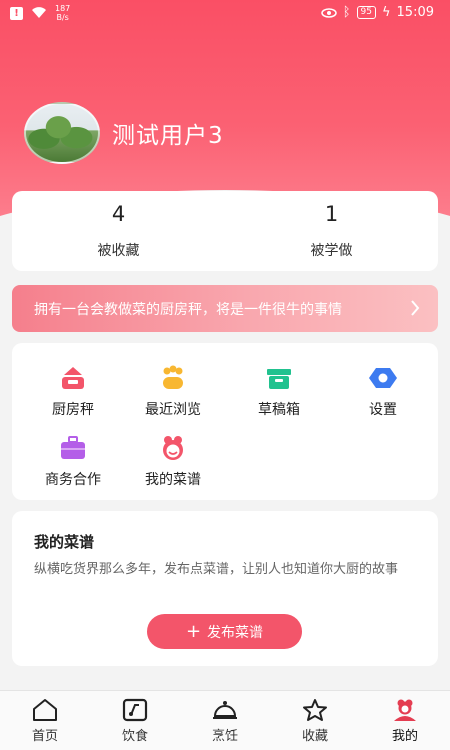 The image size is (450, 750). What do you see at coordinates (39, 13) in the screenshot?
I see `wifi-icon` at bounding box center [39, 13].